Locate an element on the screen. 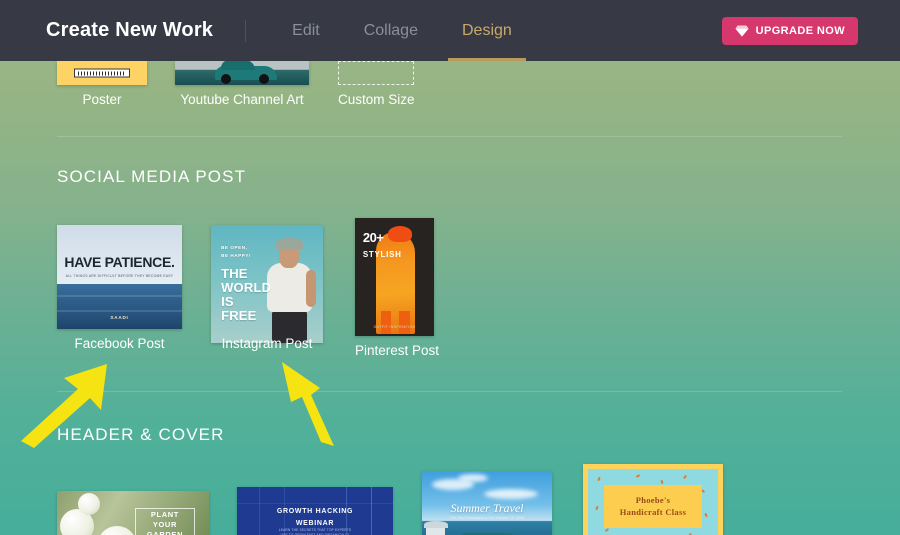 The height and width of the screenshot is (535, 900). page-title: Create New Work is located at coordinates (130, 30).